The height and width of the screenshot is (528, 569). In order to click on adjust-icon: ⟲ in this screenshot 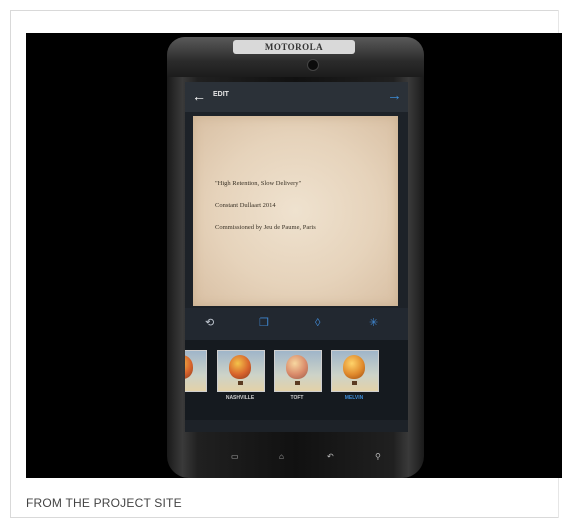, I will do `click(209, 323)`.